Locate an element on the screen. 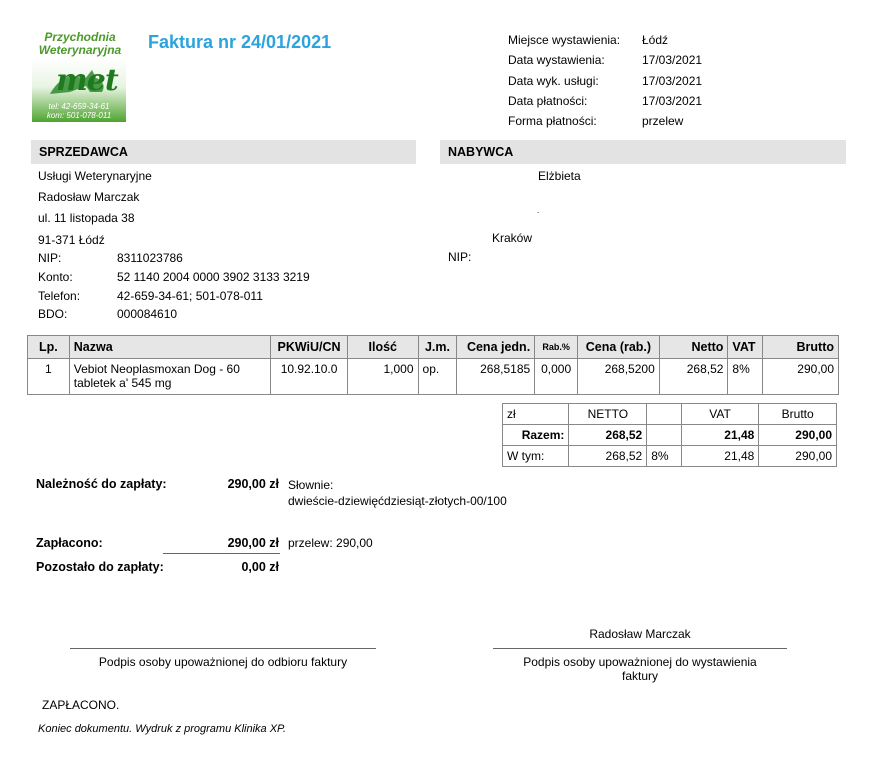 The image size is (870, 757). issuer-caption-line1: Podpis osoby upoważnionej do wystawienia is located at coordinates (640, 662).